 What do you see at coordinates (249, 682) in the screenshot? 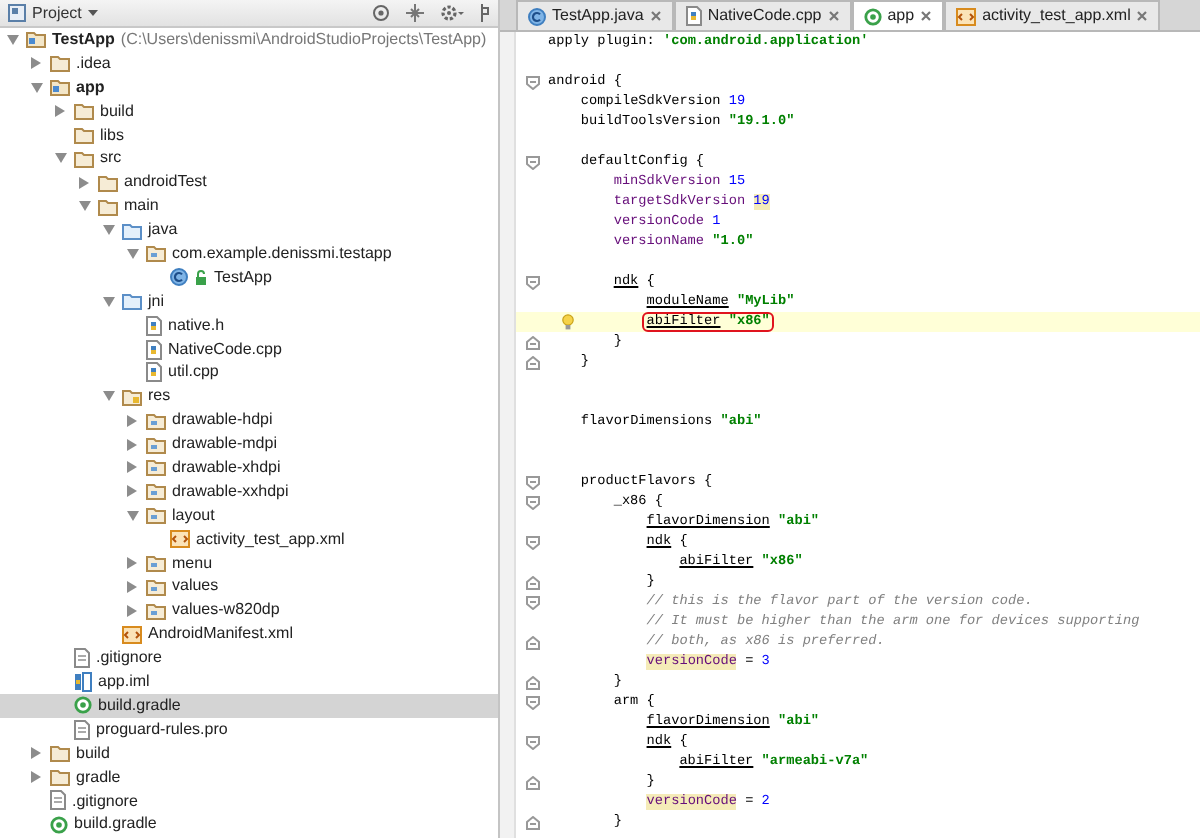
I see `tree-item: app.iml` at bounding box center [249, 682].